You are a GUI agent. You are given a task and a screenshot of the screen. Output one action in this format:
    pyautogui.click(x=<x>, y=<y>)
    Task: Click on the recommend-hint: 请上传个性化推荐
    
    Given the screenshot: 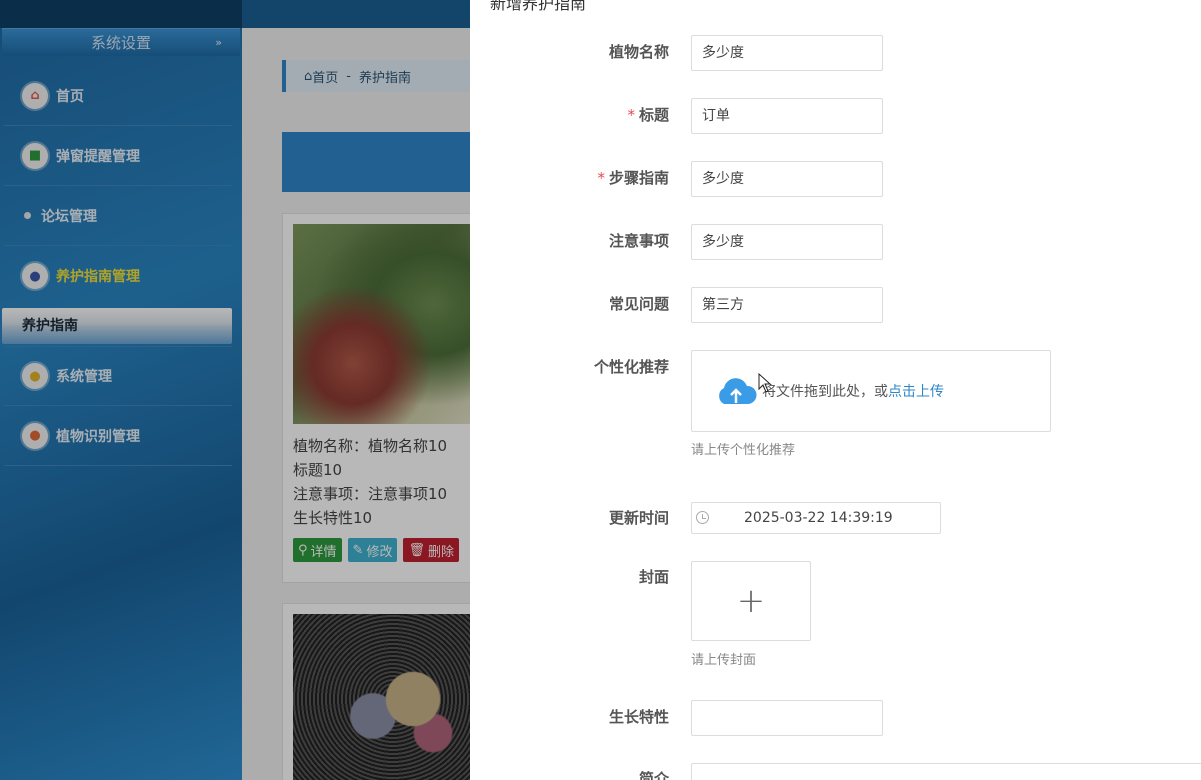 What is the action you would take?
    pyautogui.click(x=743, y=450)
    